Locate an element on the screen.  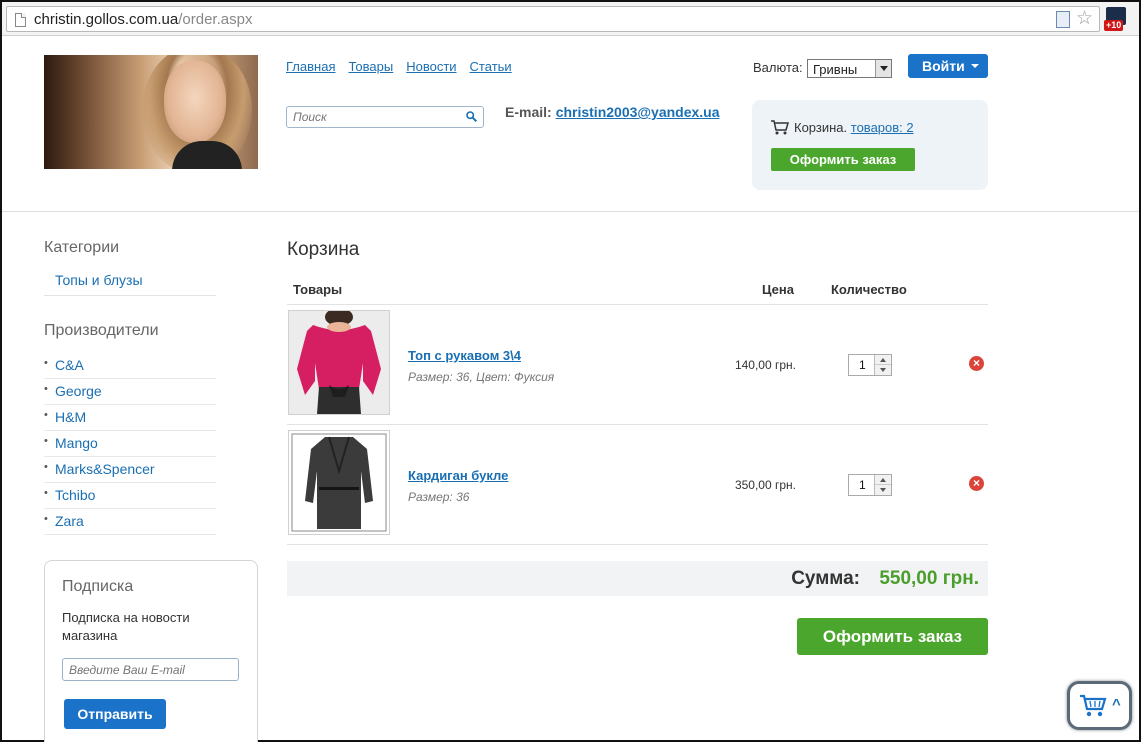
url-path: /order.aspx is located at coordinates (215, 19).